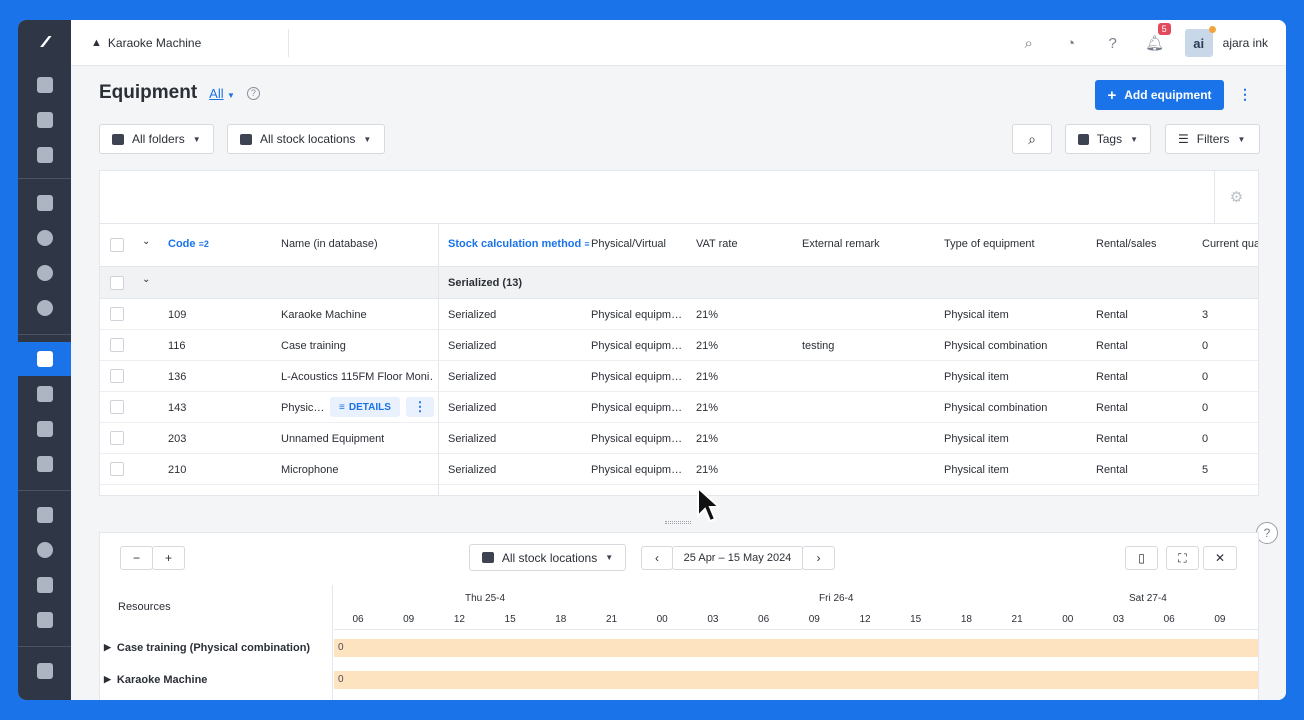 The width and height of the screenshot is (1304, 720). Describe the element at coordinates (44, 178) in the screenshot. I see `sidebar-divider` at that location.